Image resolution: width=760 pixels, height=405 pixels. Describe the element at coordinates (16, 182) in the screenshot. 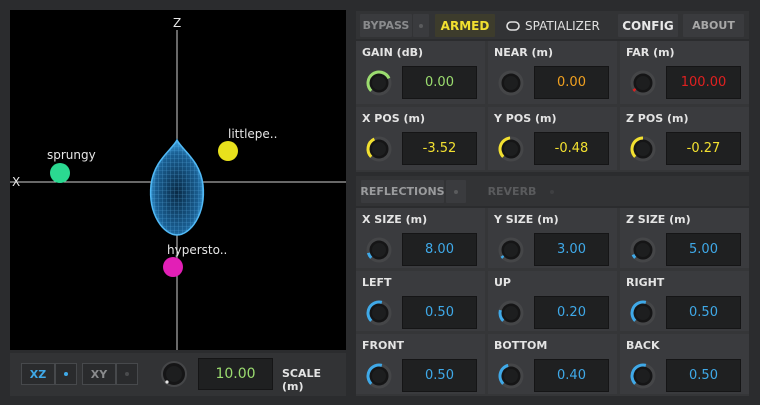

I see `x-axis-label: X` at that location.